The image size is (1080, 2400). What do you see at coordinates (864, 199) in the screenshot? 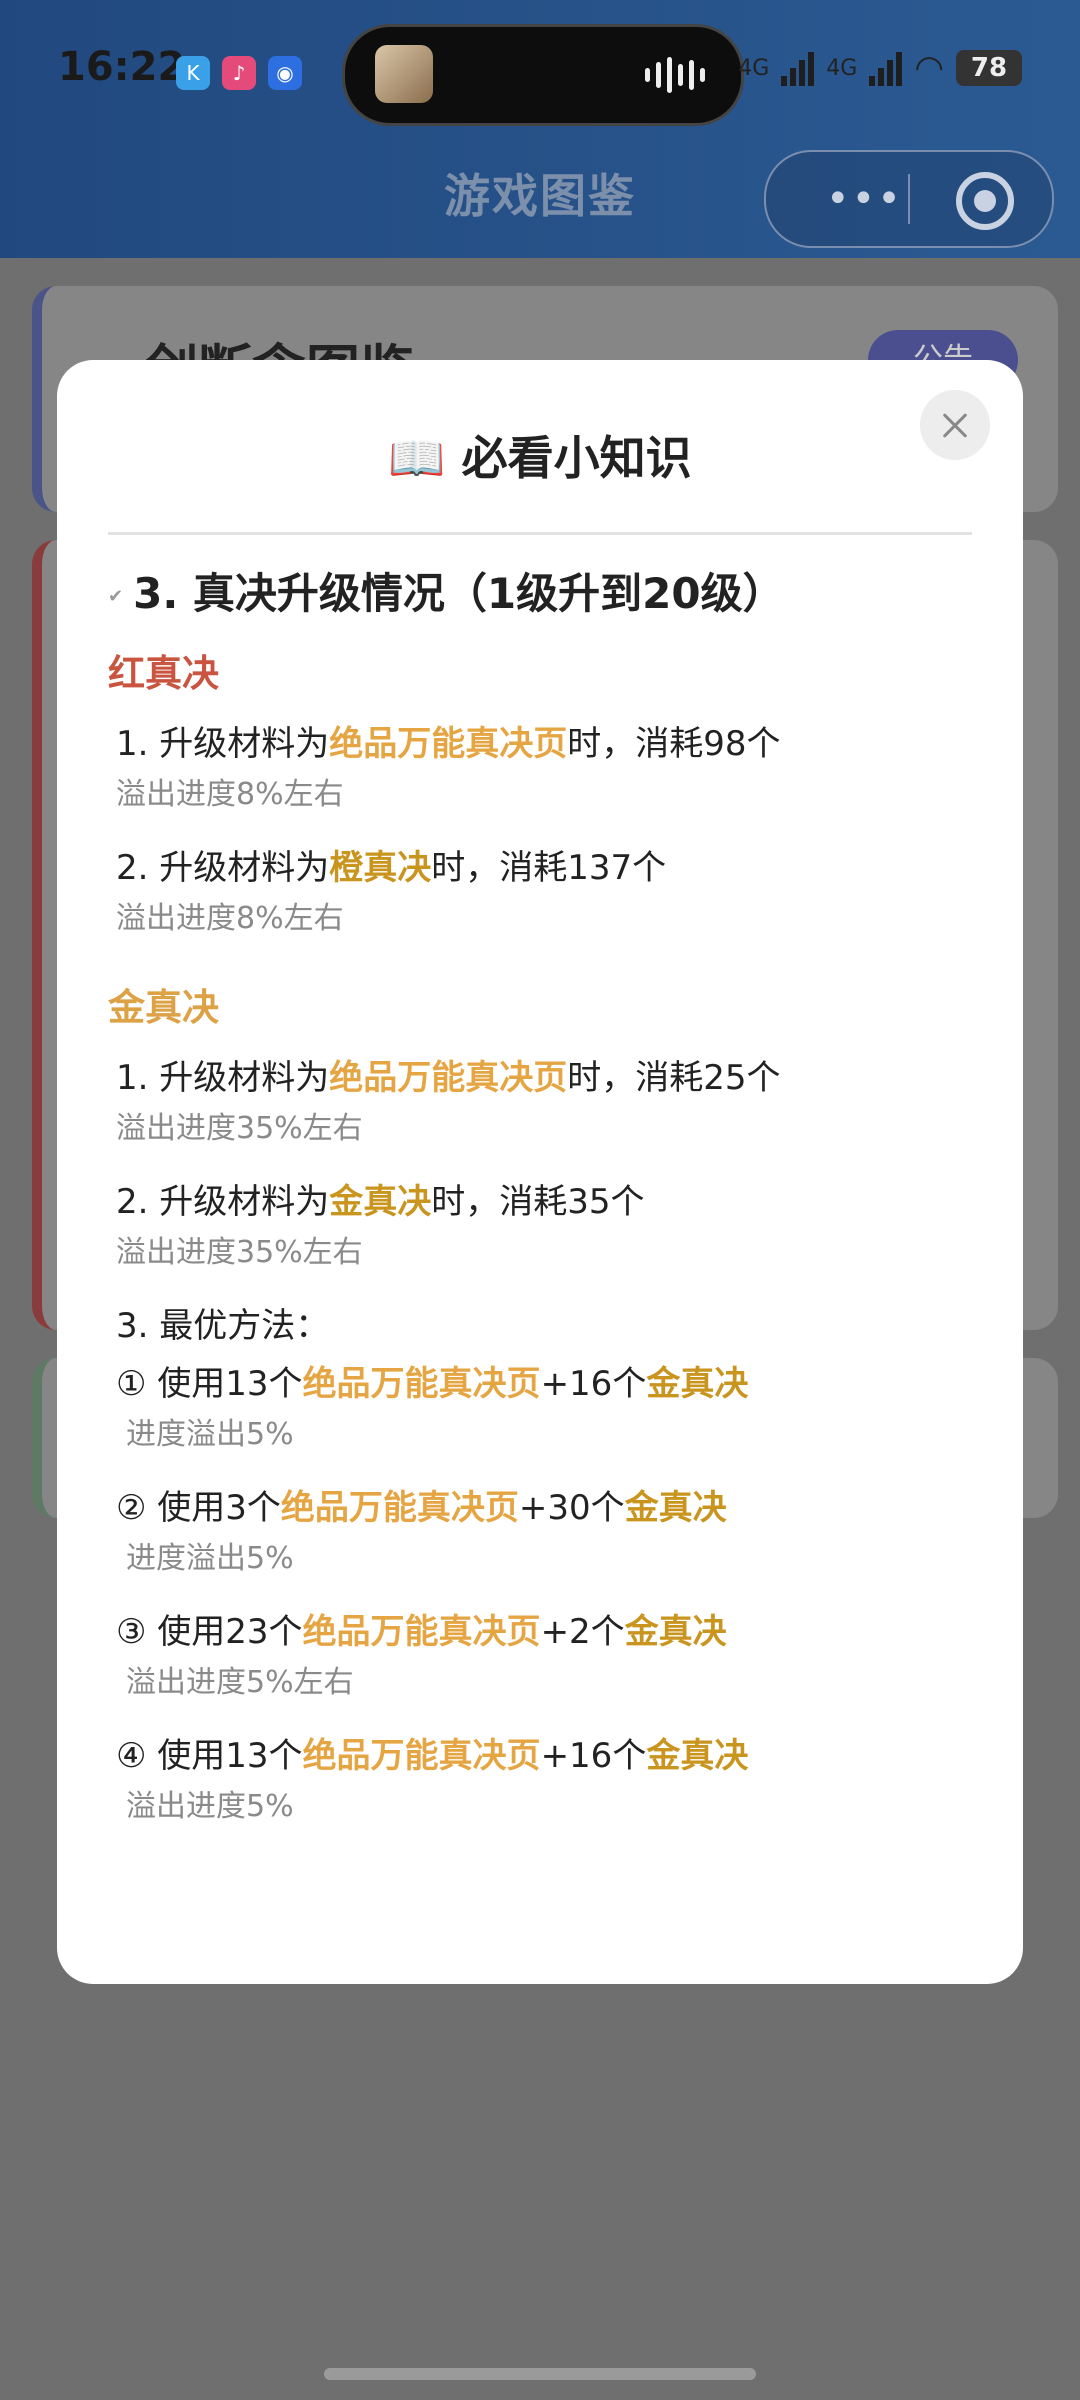
I see `more-menu-icon: •••` at bounding box center [864, 199].